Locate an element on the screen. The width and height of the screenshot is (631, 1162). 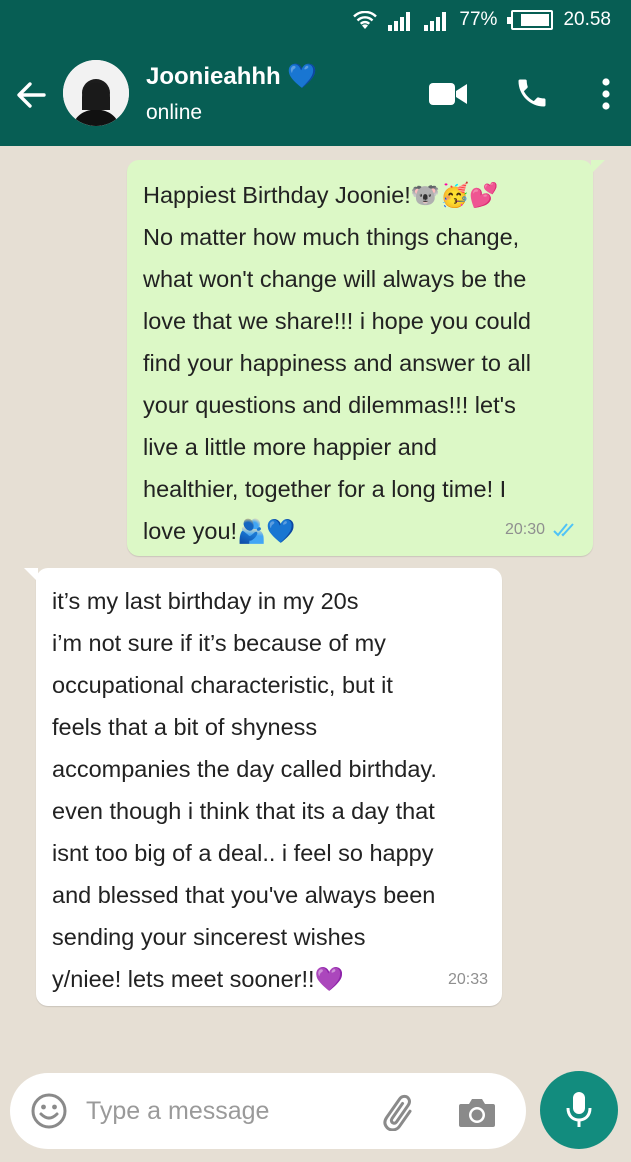
contact-name: Joonieahhh 💙 is located at coordinates (231, 76).